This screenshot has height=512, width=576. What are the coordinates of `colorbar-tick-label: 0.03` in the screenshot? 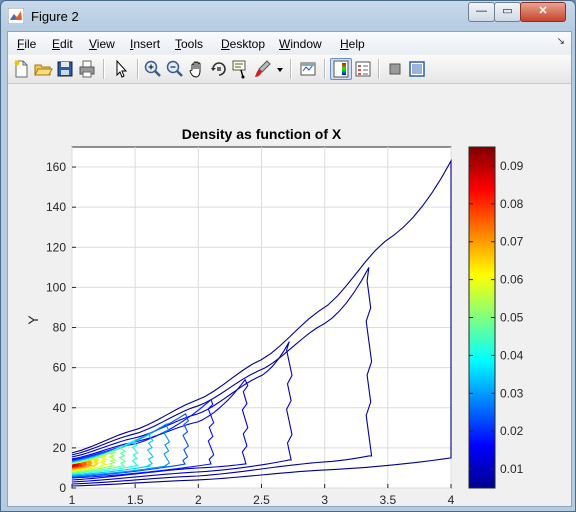 It's located at (512, 393).